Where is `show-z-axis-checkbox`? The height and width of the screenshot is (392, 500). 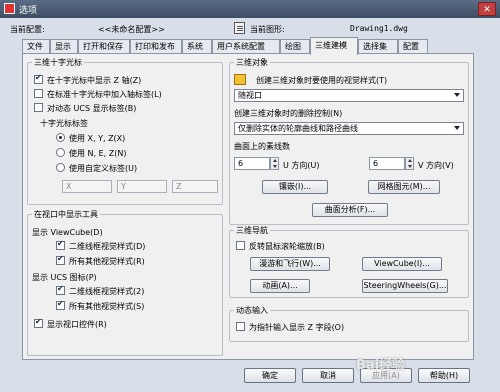
show-z-axis-checkbox is located at coordinates (38, 78).